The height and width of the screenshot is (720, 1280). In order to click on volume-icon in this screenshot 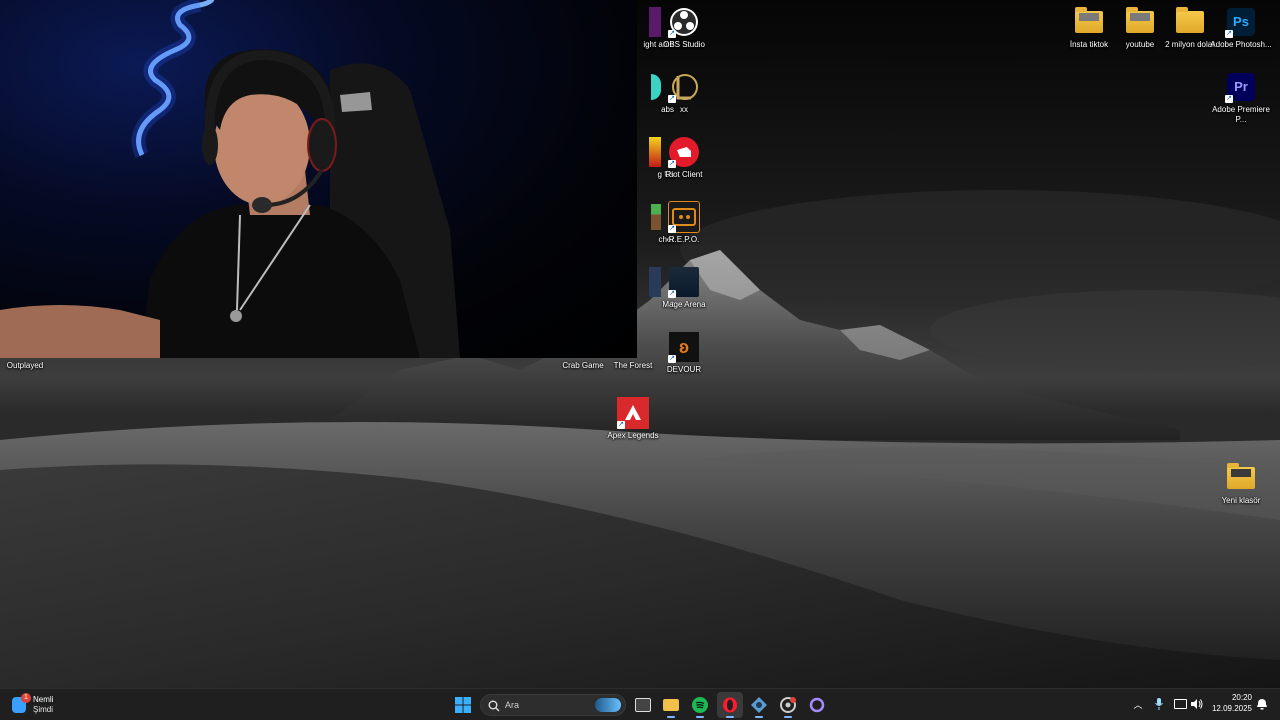, I will do `click(1197, 704)`.